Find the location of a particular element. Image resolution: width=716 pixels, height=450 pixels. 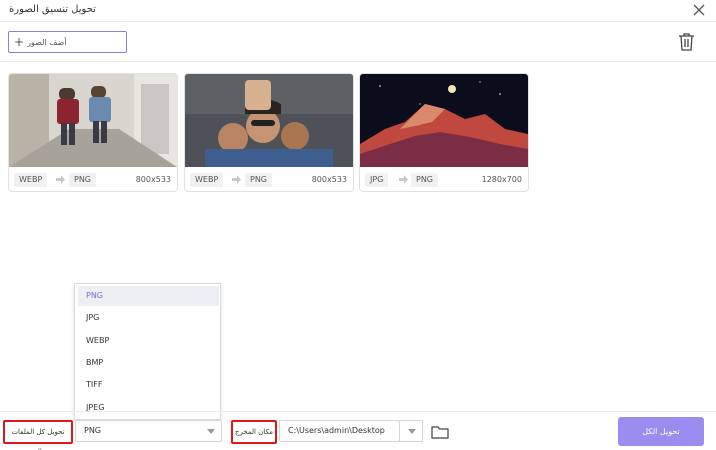

trash-icon is located at coordinates (686, 42).